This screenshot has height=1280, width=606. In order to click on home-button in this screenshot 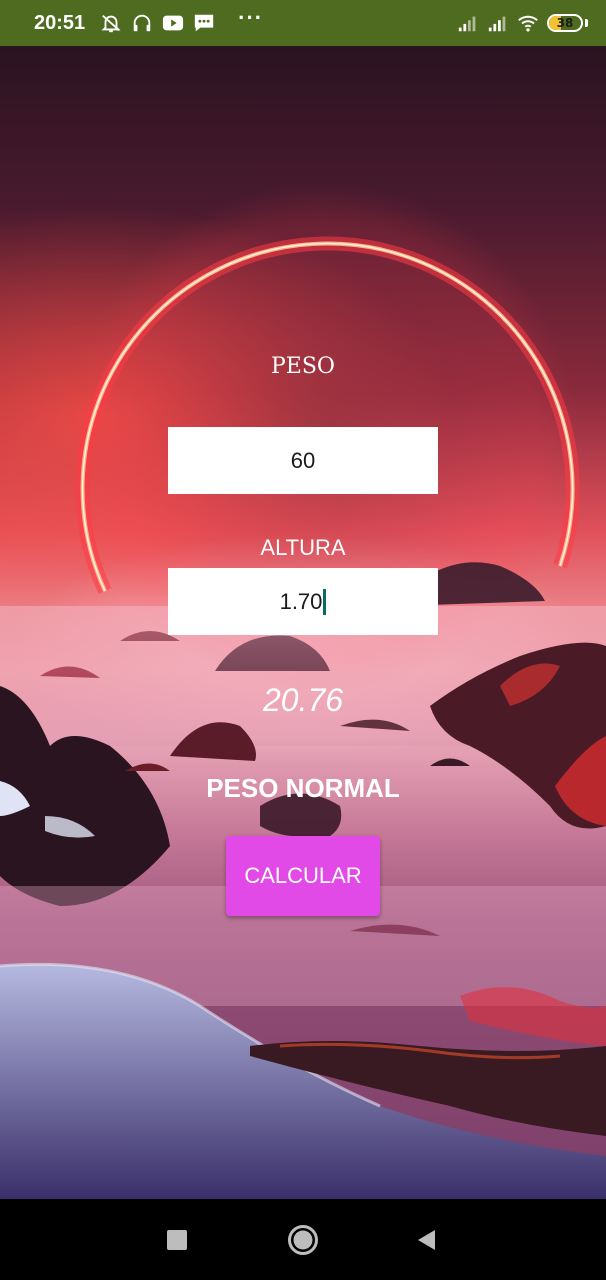, I will do `click(303, 1239)`.